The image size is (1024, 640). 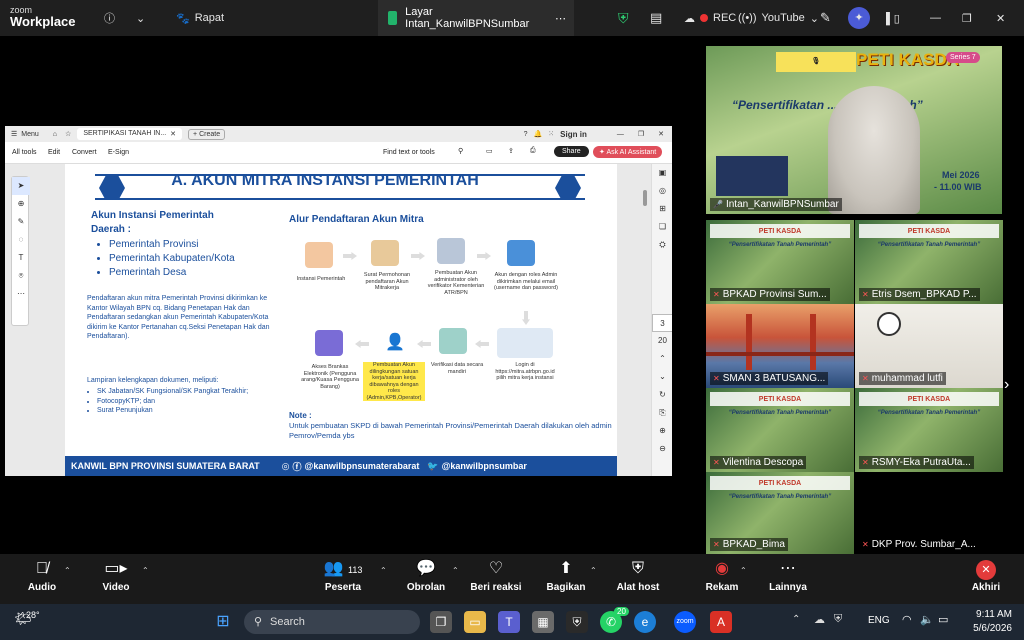 What do you see at coordinates (441, 622) in the screenshot?
I see `task-view-icon: ❐` at bounding box center [441, 622].